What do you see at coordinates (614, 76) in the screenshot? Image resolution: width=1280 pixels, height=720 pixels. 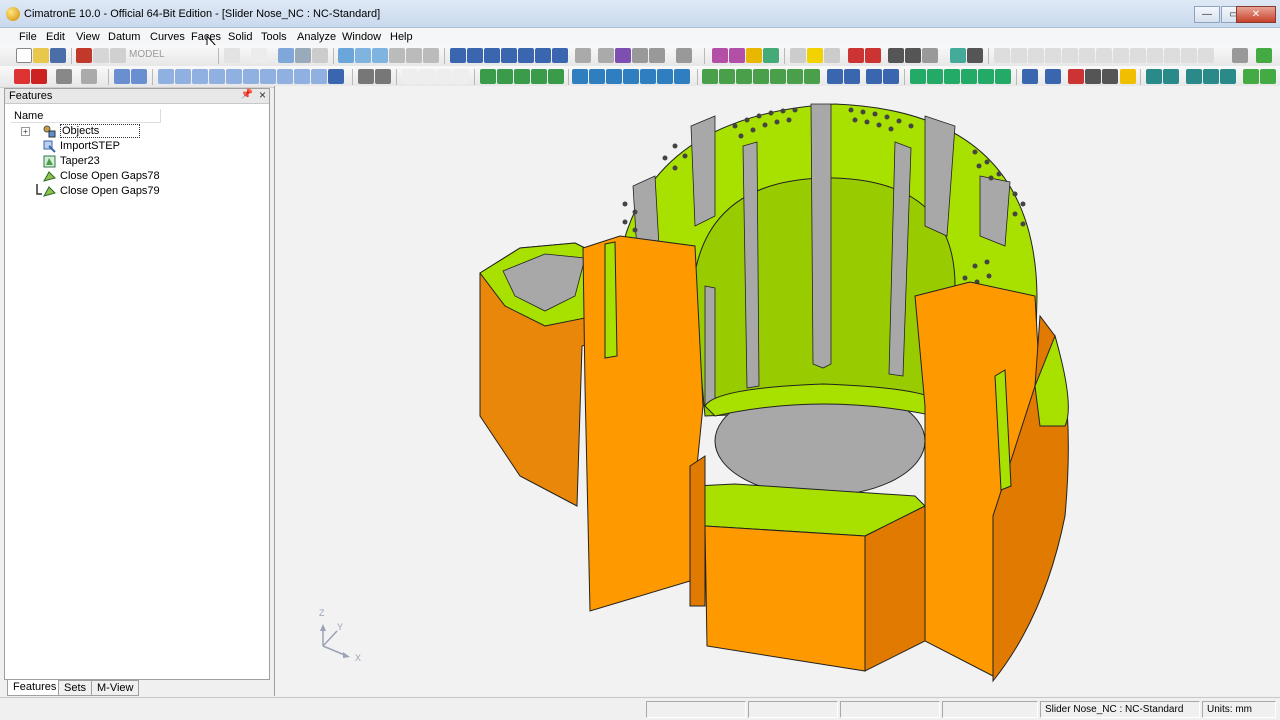 I see `surface-tool-3-icon` at bounding box center [614, 76].